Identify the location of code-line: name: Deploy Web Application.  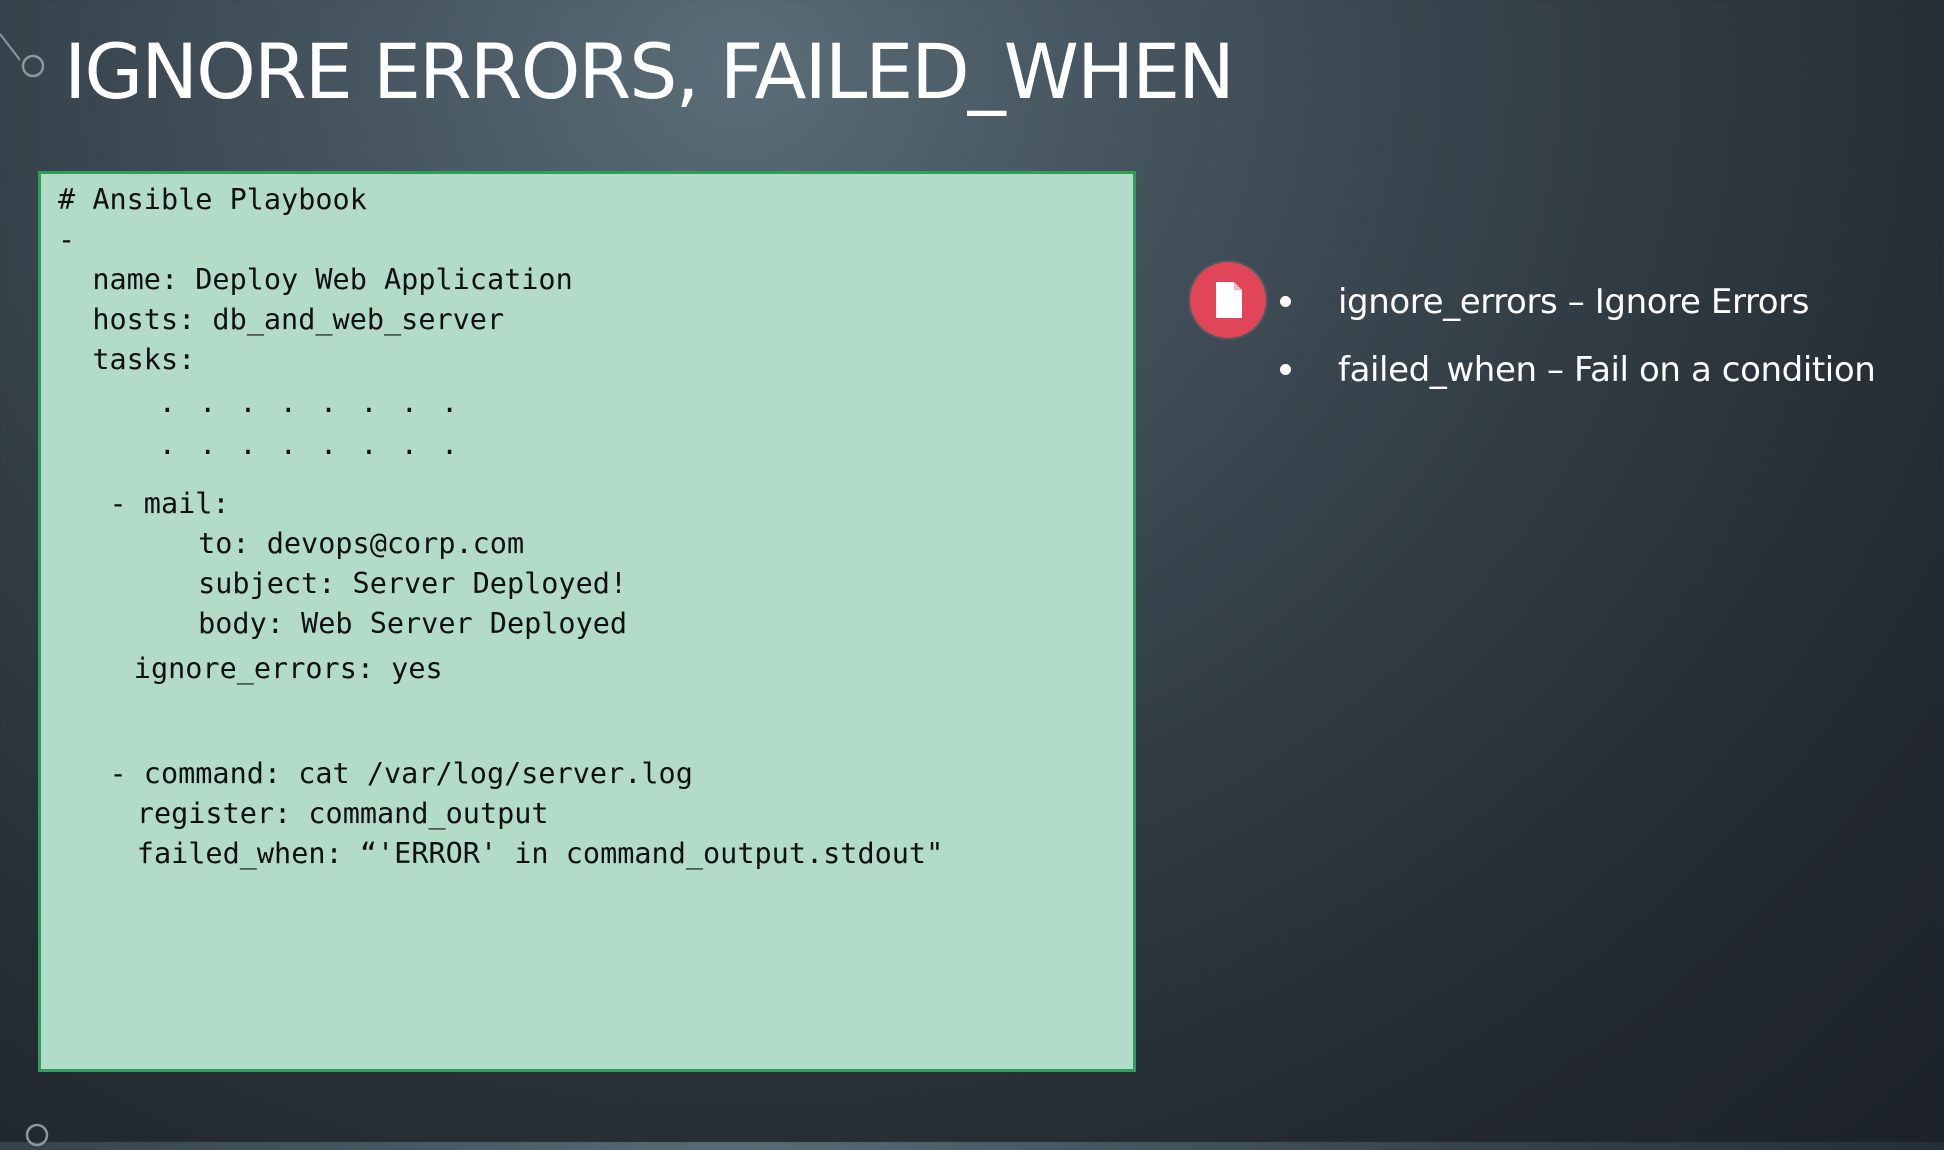
(315, 279).